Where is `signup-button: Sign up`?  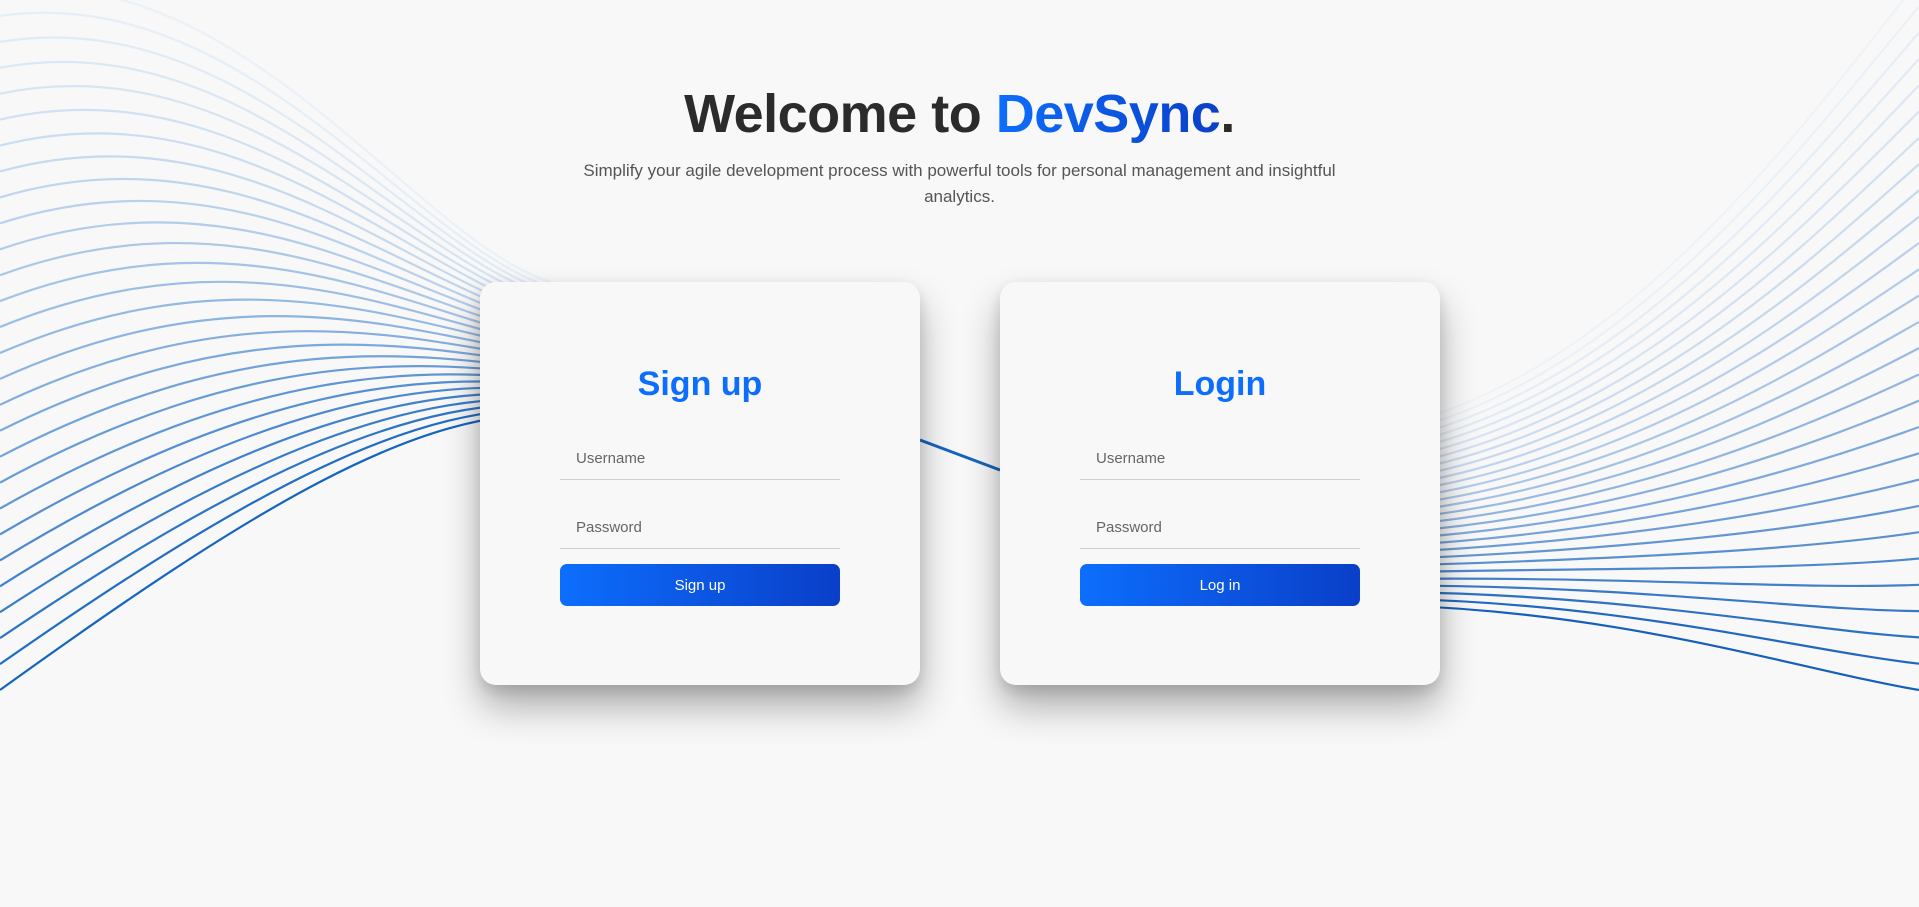 signup-button: Sign up is located at coordinates (700, 585).